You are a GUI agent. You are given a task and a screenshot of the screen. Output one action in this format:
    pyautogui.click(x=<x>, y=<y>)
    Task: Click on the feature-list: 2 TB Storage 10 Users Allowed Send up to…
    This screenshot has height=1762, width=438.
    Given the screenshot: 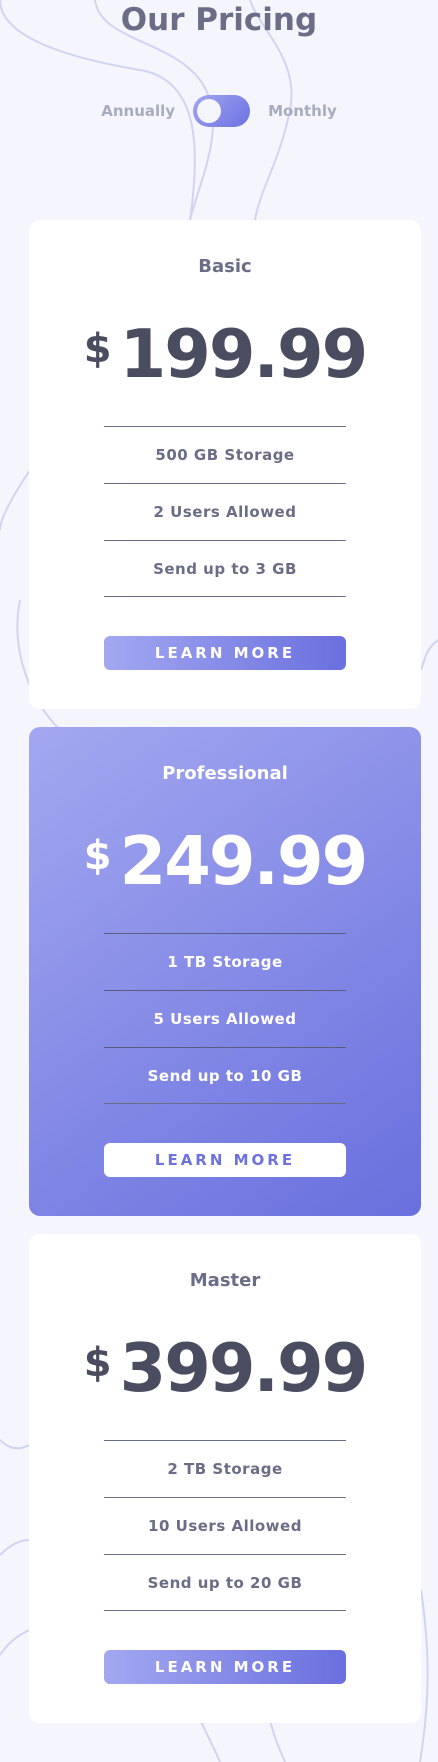 What is the action you would take?
    pyautogui.click(x=225, y=1525)
    